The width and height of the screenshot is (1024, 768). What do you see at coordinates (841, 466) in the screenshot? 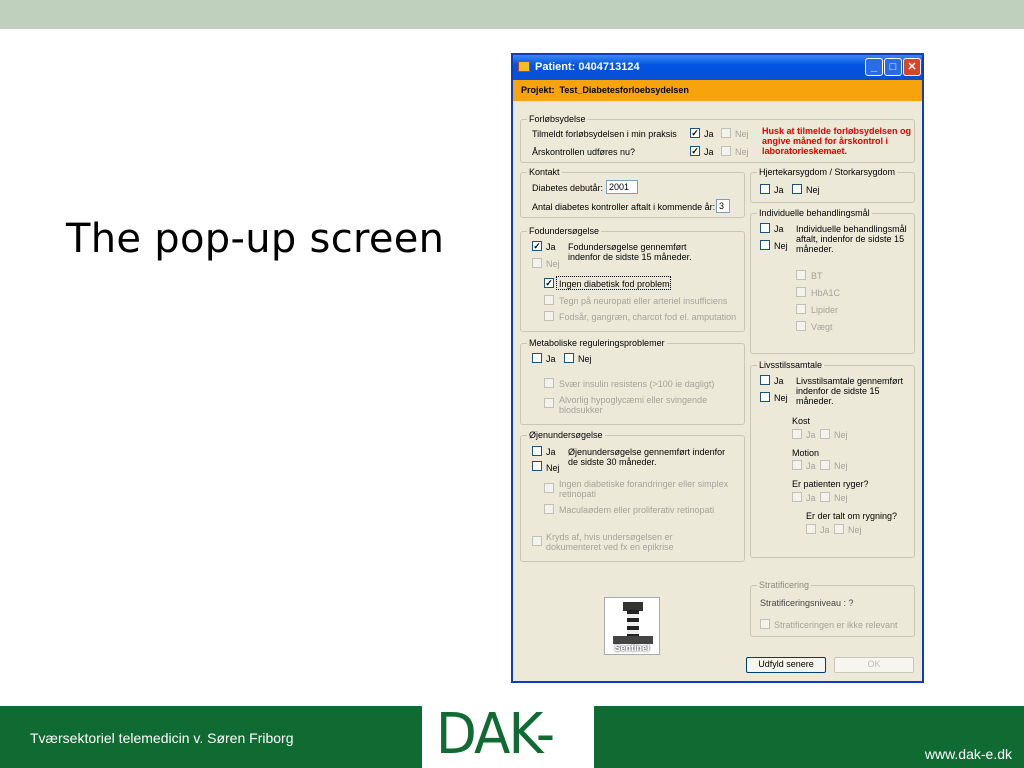
I see `livs-motion-nej-label: Nej` at bounding box center [841, 466].